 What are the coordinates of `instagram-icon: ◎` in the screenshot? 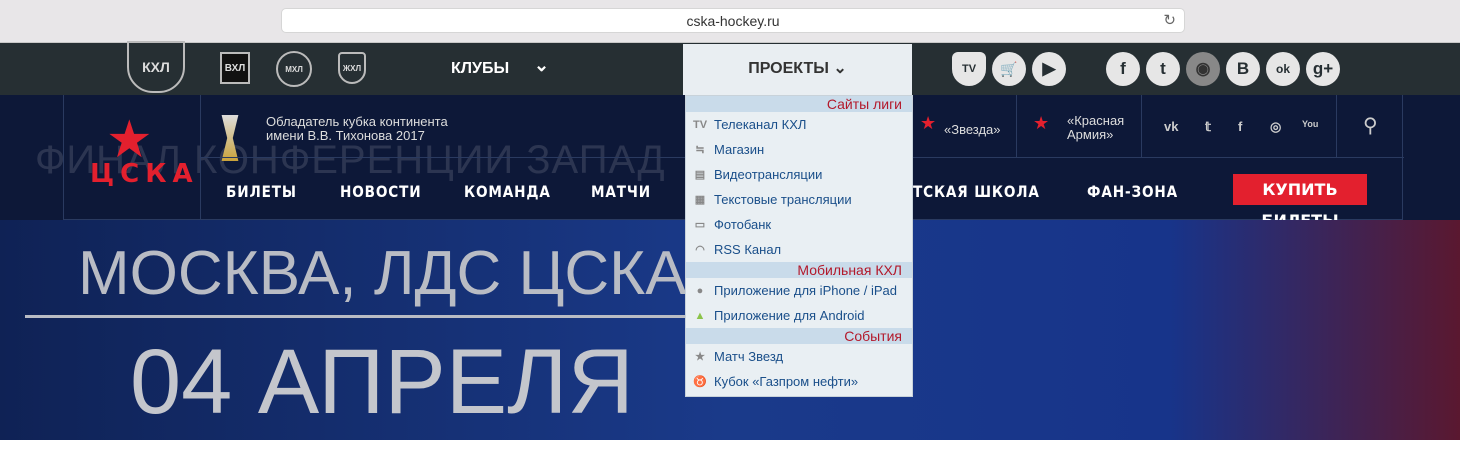 It's located at (1275, 127).